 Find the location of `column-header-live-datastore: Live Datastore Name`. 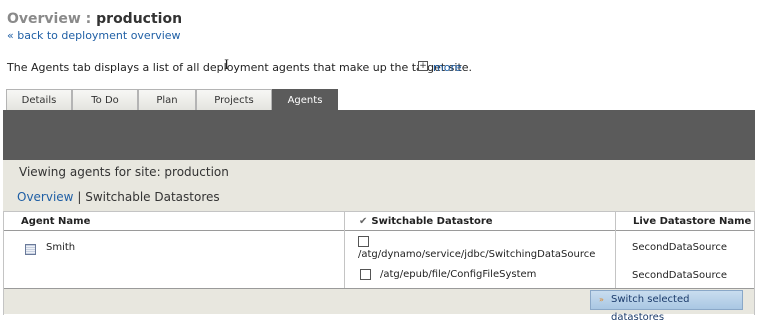

column-header-live-datastore: Live Datastore Name is located at coordinates (692, 221).